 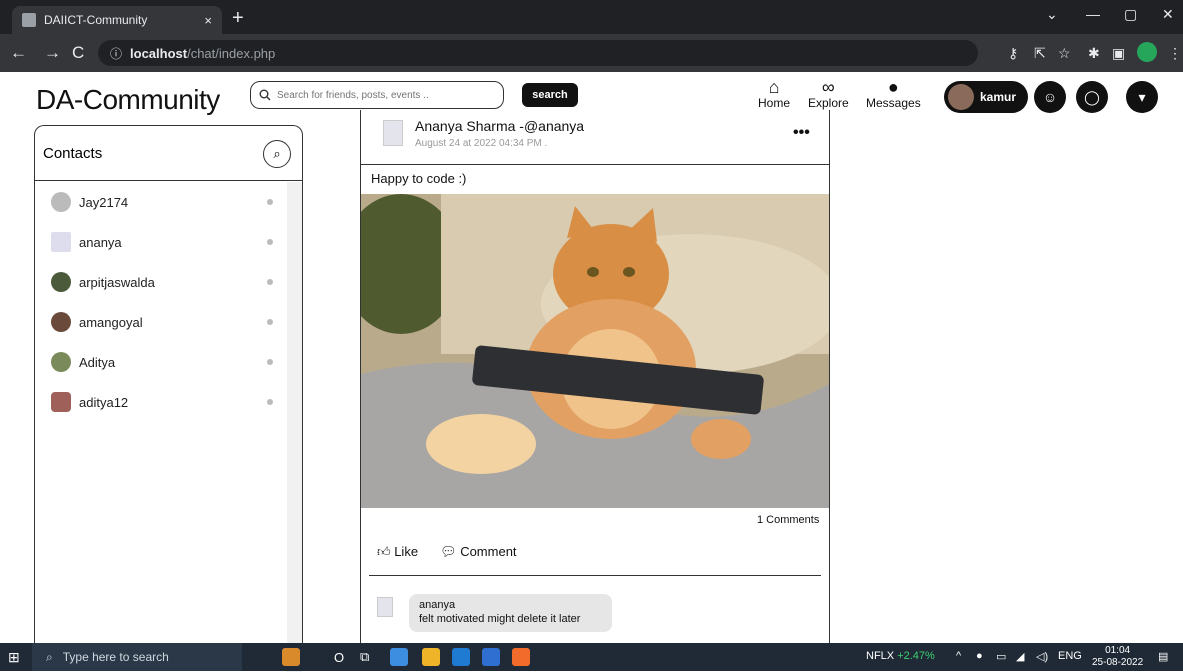 I want to click on comment-button: 💬︎ Comment, so click(x=478, y=552).